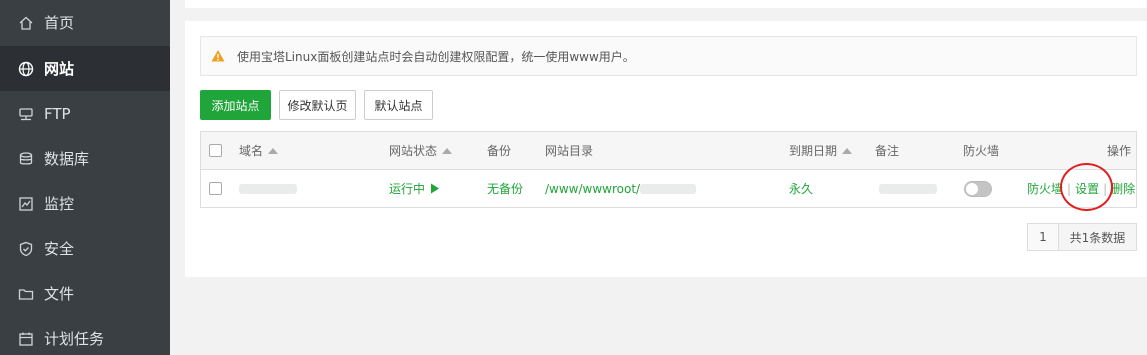  I want to click on toggle-switch, so click(978, 188).